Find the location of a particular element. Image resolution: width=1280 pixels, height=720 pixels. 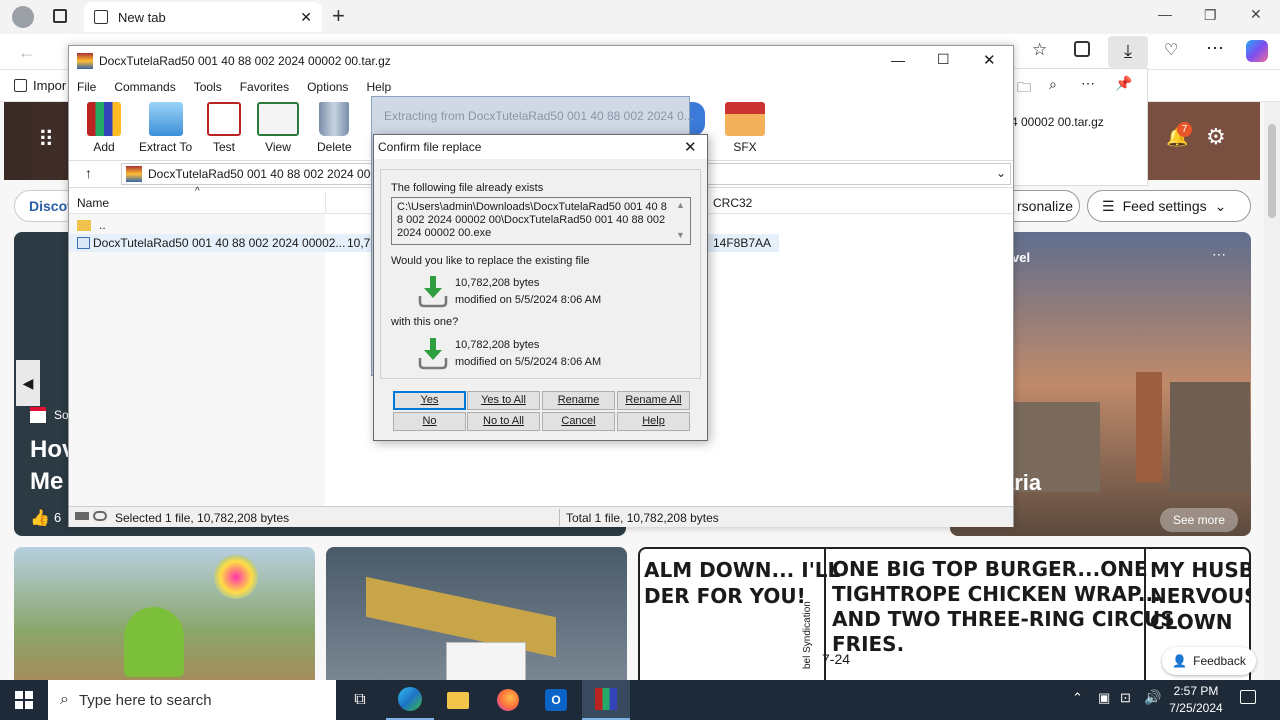

dialog-titlebar: Confirm file replace ✕ is located at coordinates (540, 147).